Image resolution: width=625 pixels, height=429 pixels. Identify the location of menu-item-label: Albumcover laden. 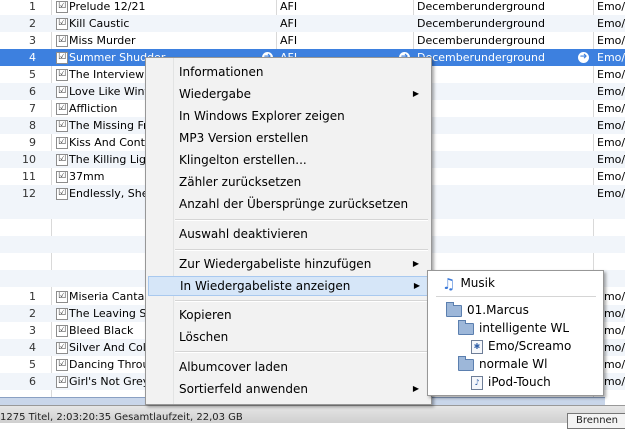
(233, 367).